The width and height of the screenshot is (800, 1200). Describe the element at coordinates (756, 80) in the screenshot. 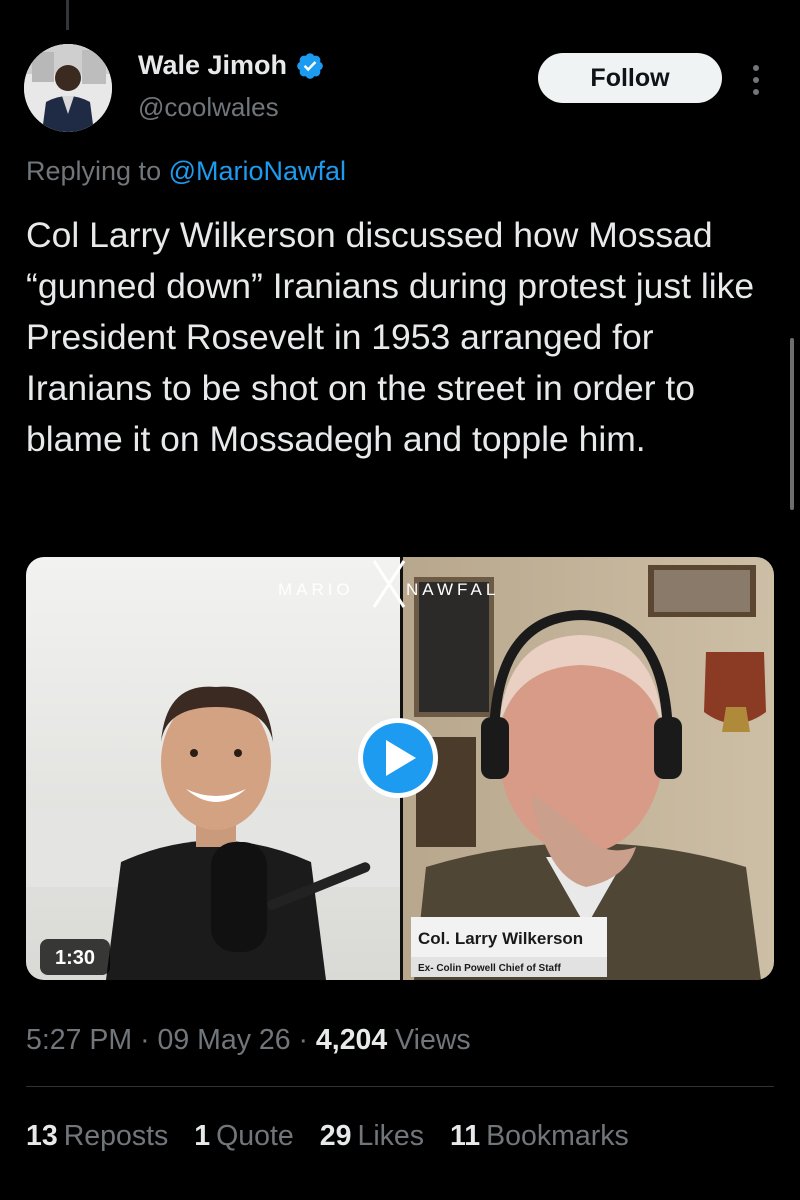

I see `more-options-icon` at that location.